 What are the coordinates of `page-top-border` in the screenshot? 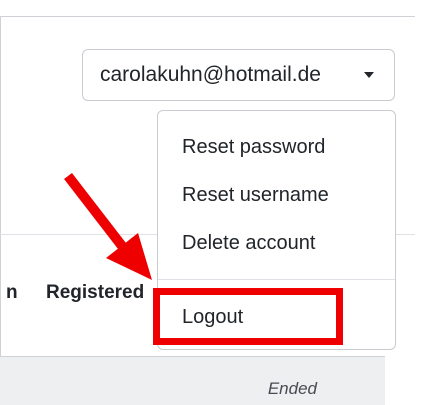 It's located at (207, 16).